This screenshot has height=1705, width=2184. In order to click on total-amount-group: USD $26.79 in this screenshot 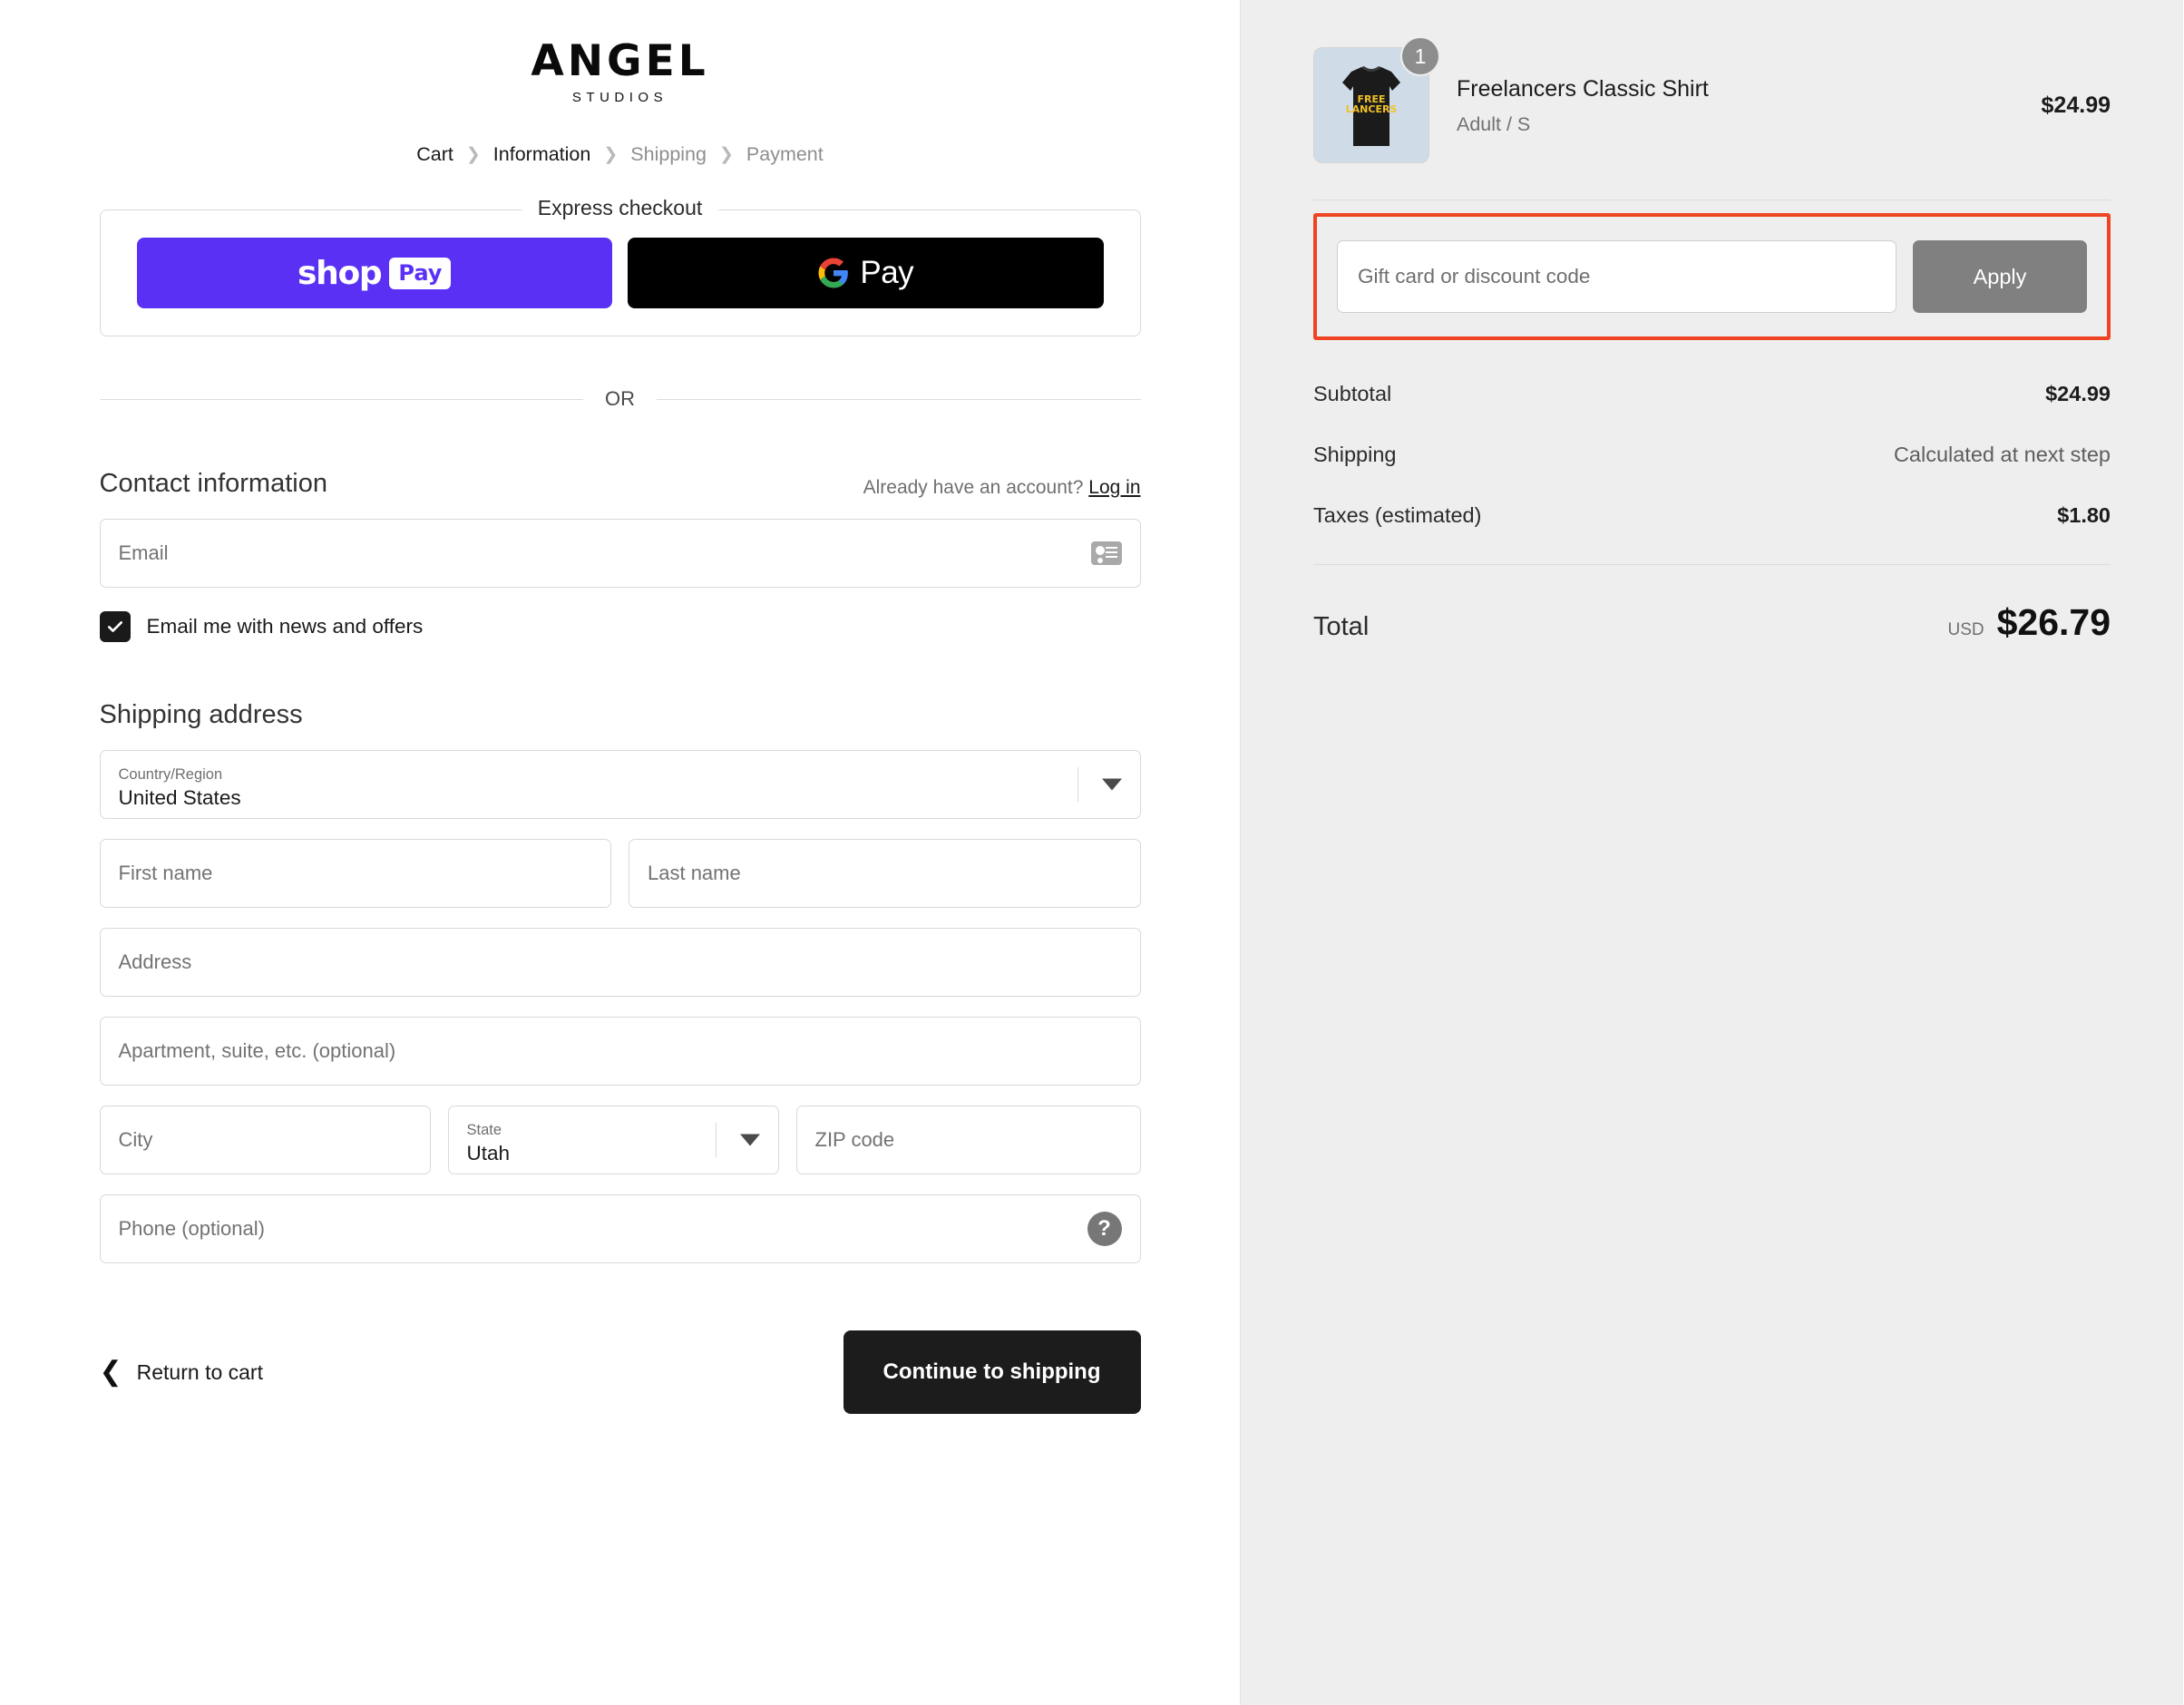, I will do `click(2029, 622)`.